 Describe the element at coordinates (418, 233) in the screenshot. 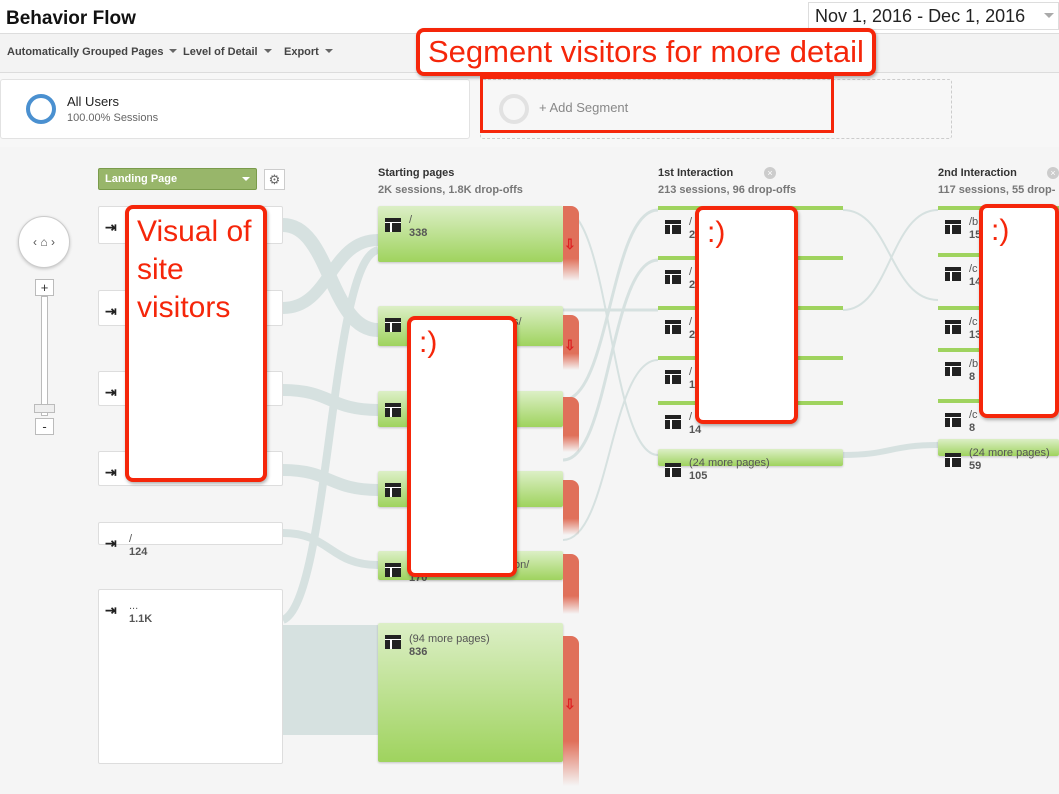

I see `node-value: 338` at that location.